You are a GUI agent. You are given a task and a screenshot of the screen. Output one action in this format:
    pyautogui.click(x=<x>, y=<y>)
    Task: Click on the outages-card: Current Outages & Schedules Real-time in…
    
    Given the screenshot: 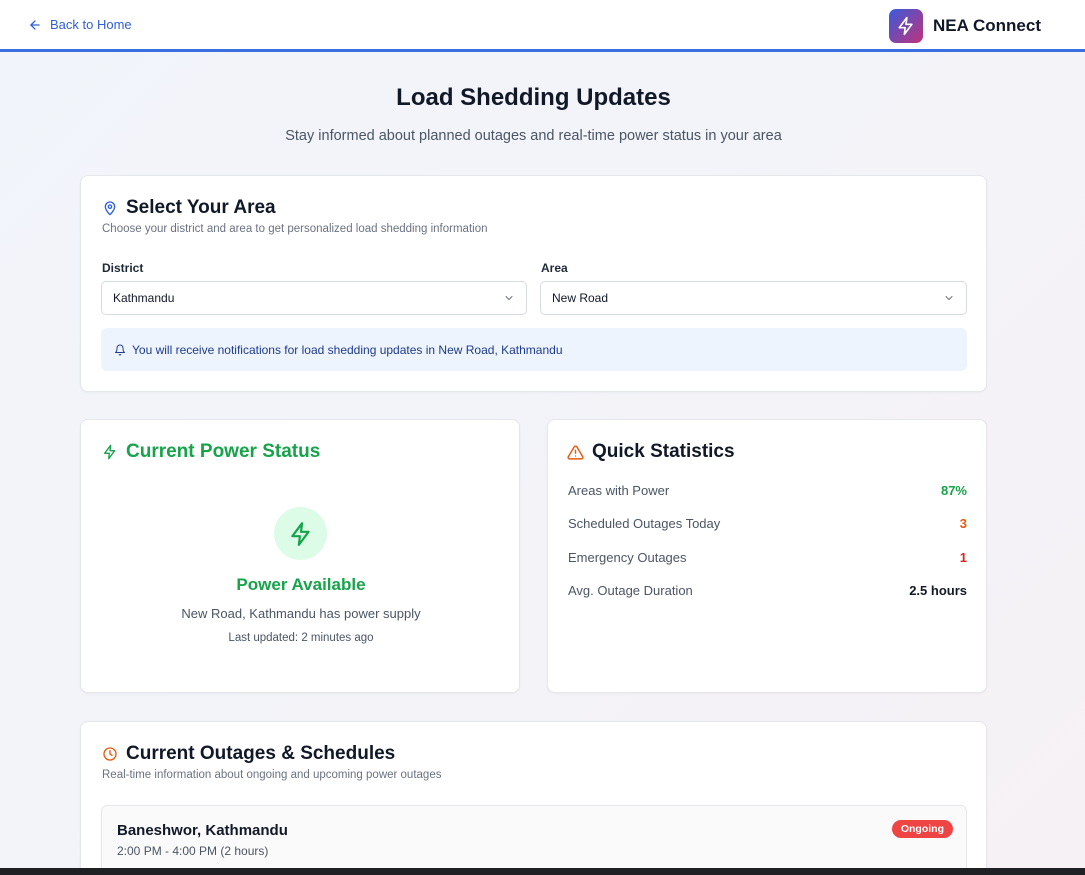 What is the action you would take?
    pyautogui.click(x=533, y=798)
    